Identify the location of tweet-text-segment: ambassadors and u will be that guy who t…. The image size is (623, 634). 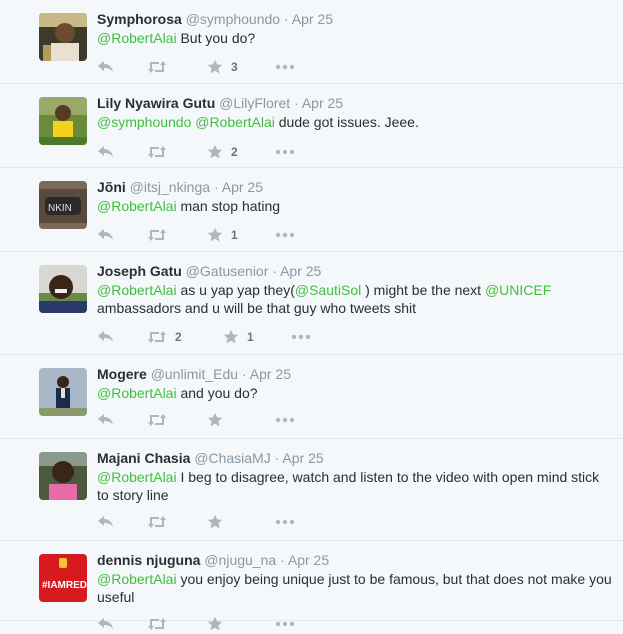
(257, 308).